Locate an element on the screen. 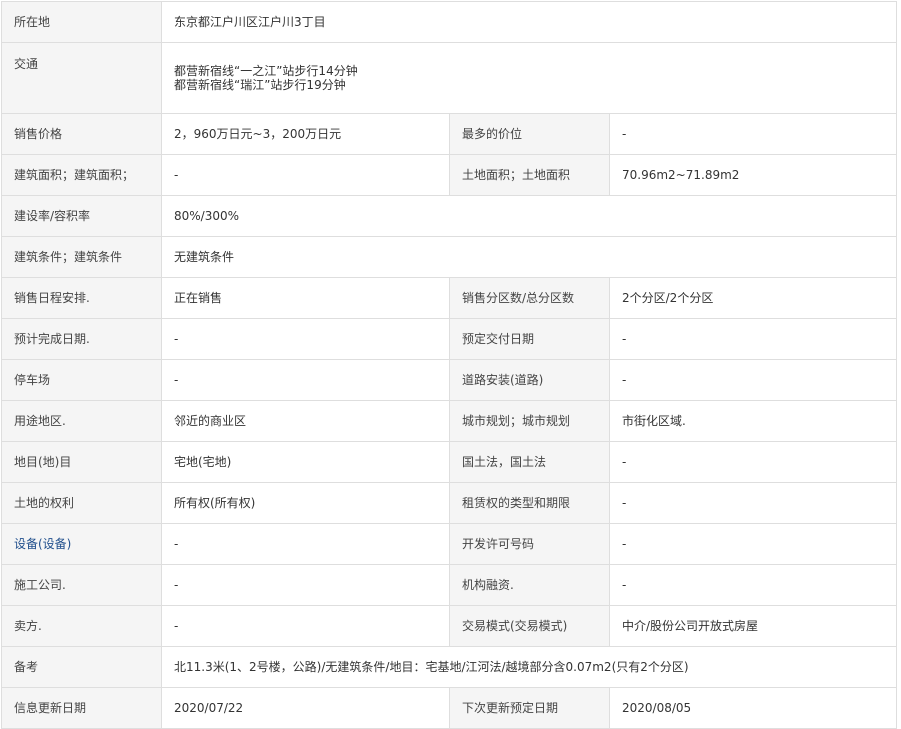  label-sales-lots: 销售分区数/总分区数 is located at coordinates (529, 298).